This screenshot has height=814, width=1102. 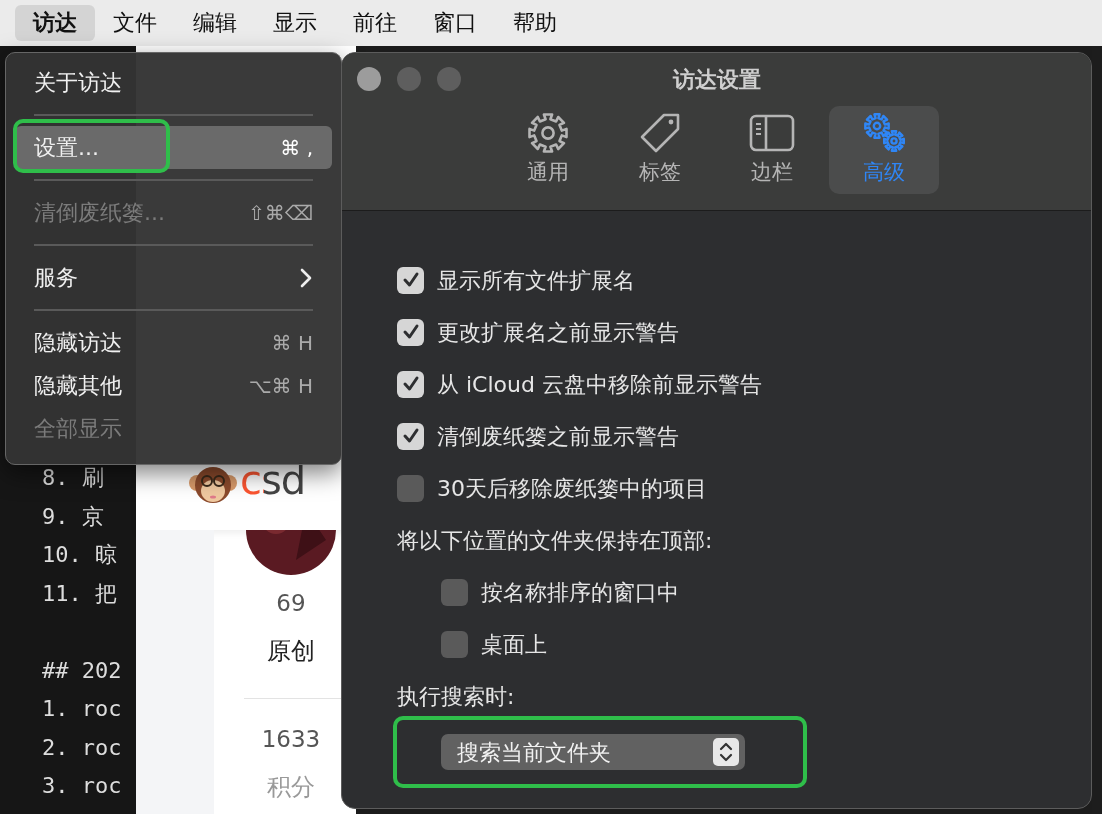 I want to click on popup-button: 搜索当前文件夹, so click(x=593, y=752).